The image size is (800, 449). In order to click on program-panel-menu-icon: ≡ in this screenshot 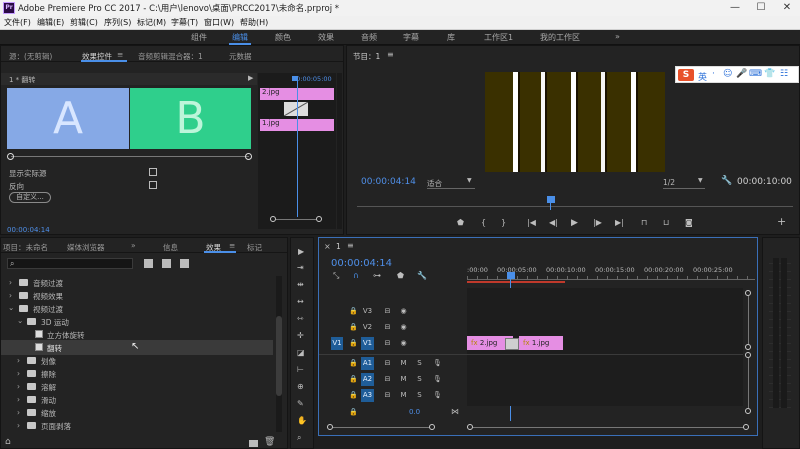, I will do `click(390, 54)`.